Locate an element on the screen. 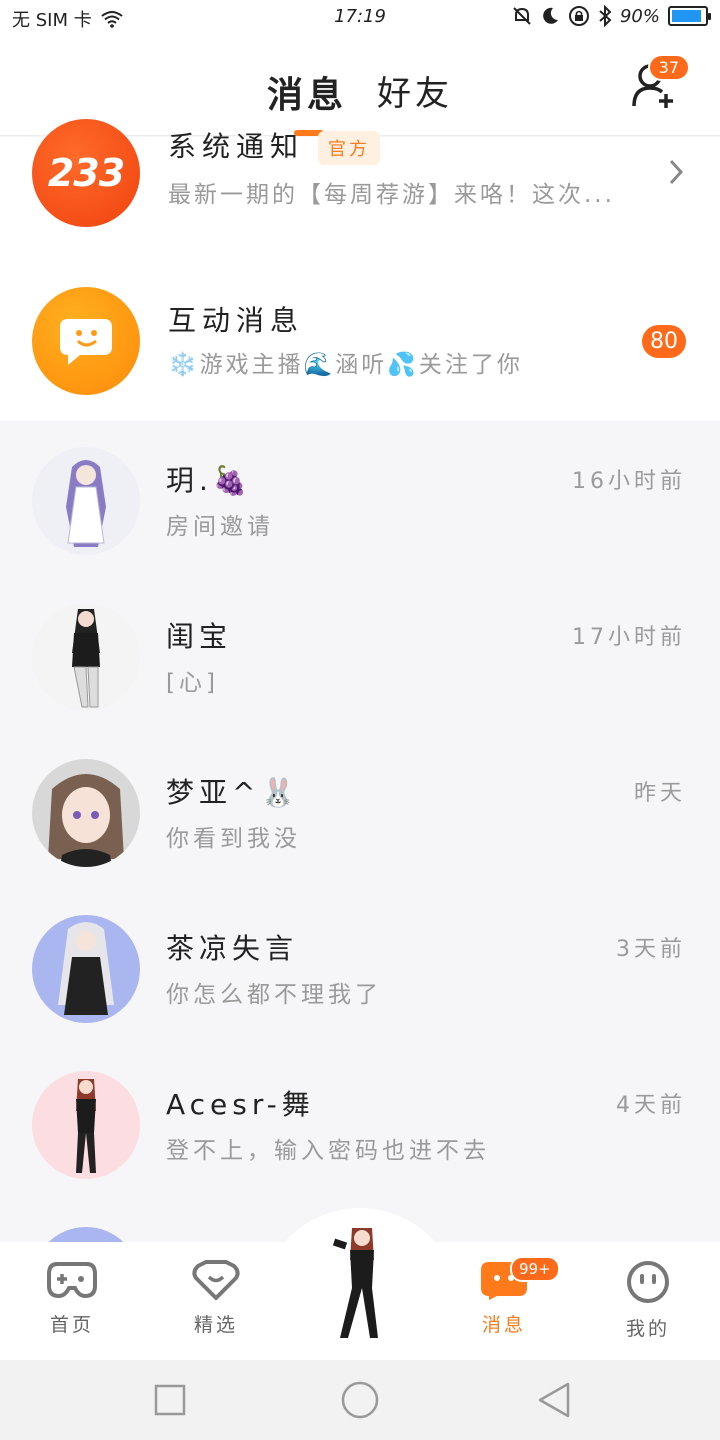  chat-time: 昨天 is located at coordinates (659, 793).